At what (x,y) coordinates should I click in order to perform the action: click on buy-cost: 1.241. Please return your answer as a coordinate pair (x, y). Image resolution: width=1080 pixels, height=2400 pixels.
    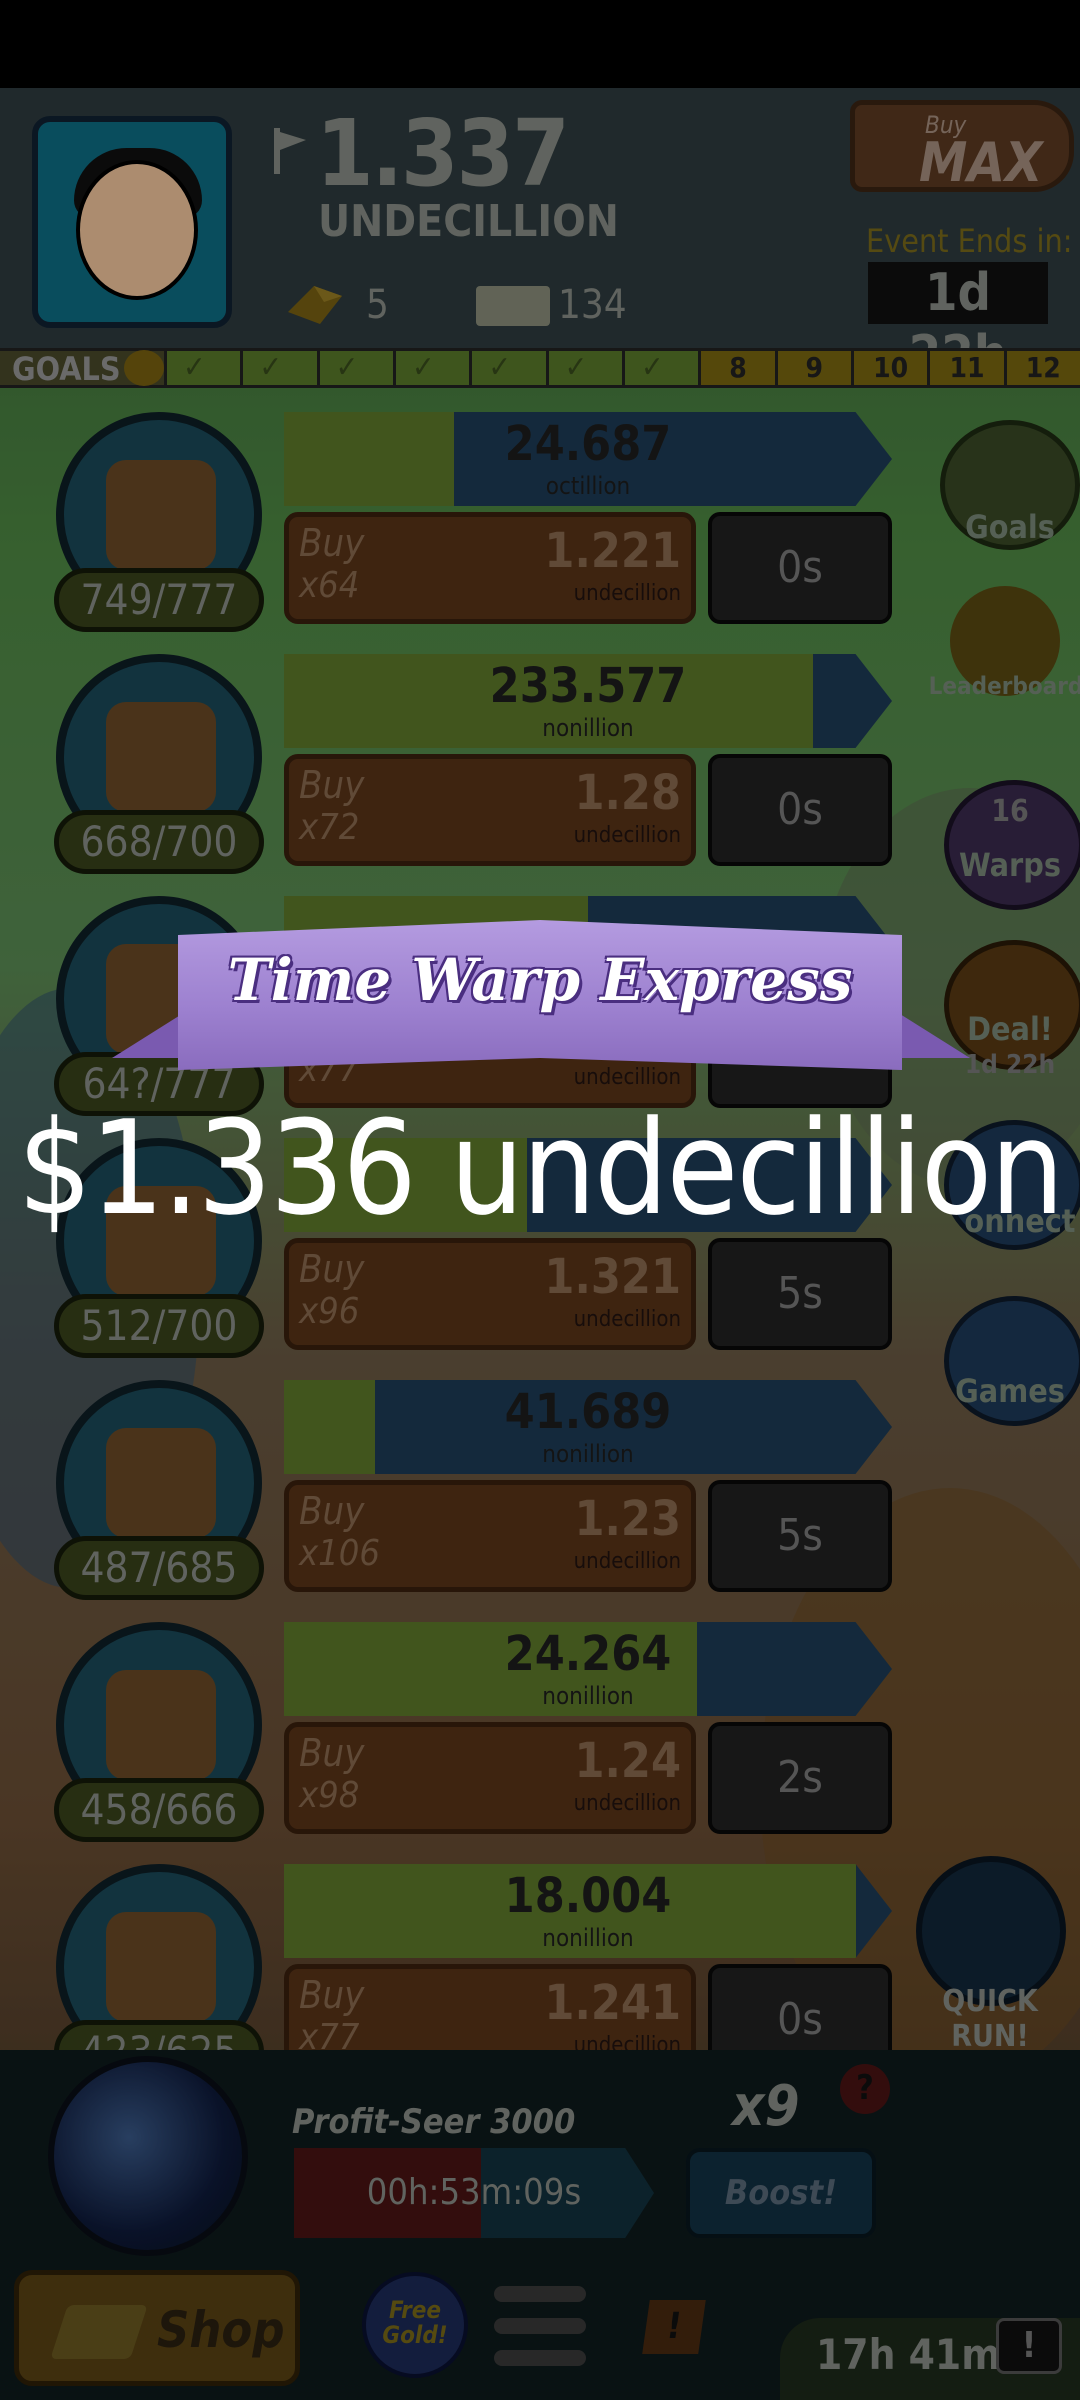
    Looking at the image, I should click on (612, 2003).